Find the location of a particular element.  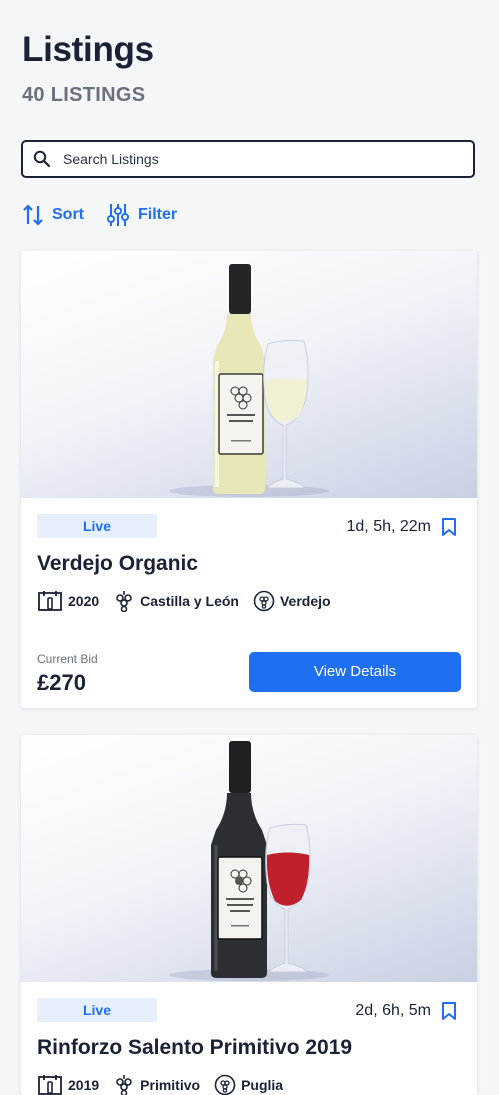

filter-label: Filter is located at coordinates (157, 215).